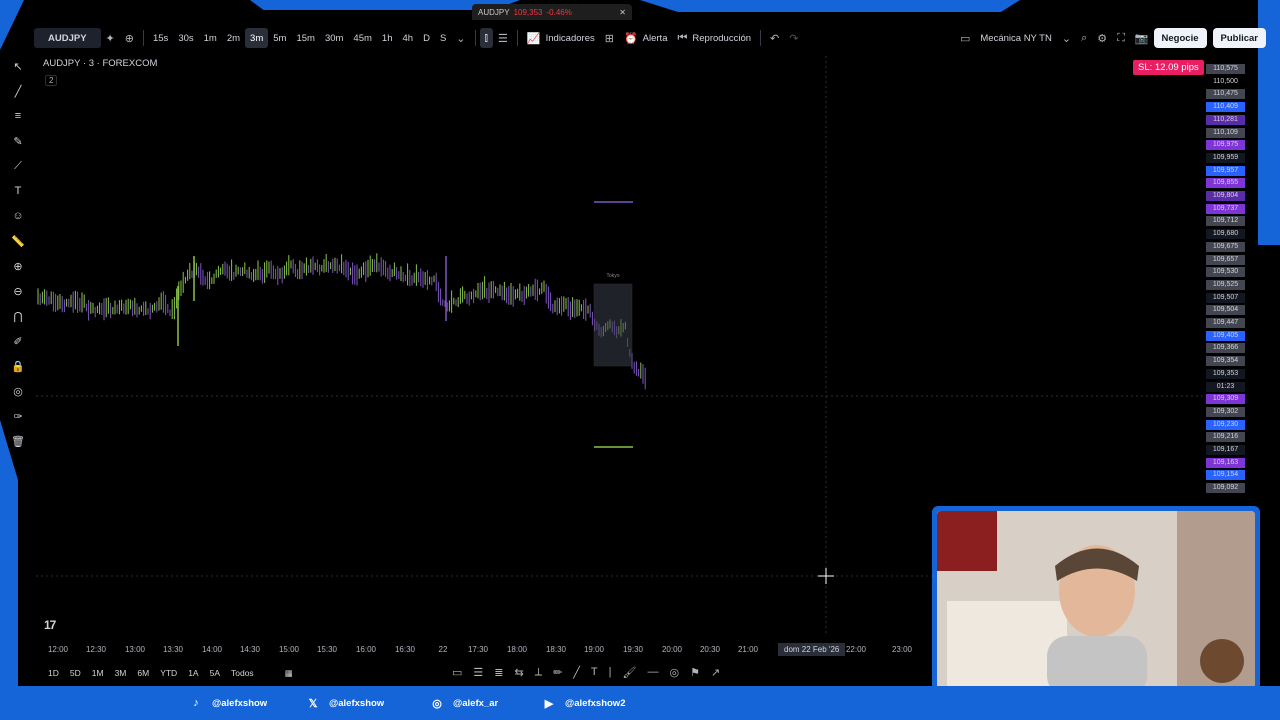  What do you see at coordinates (407, 38) in the screenshot?
I see `interval-4h: 4h` at bounding box center [407, 38].